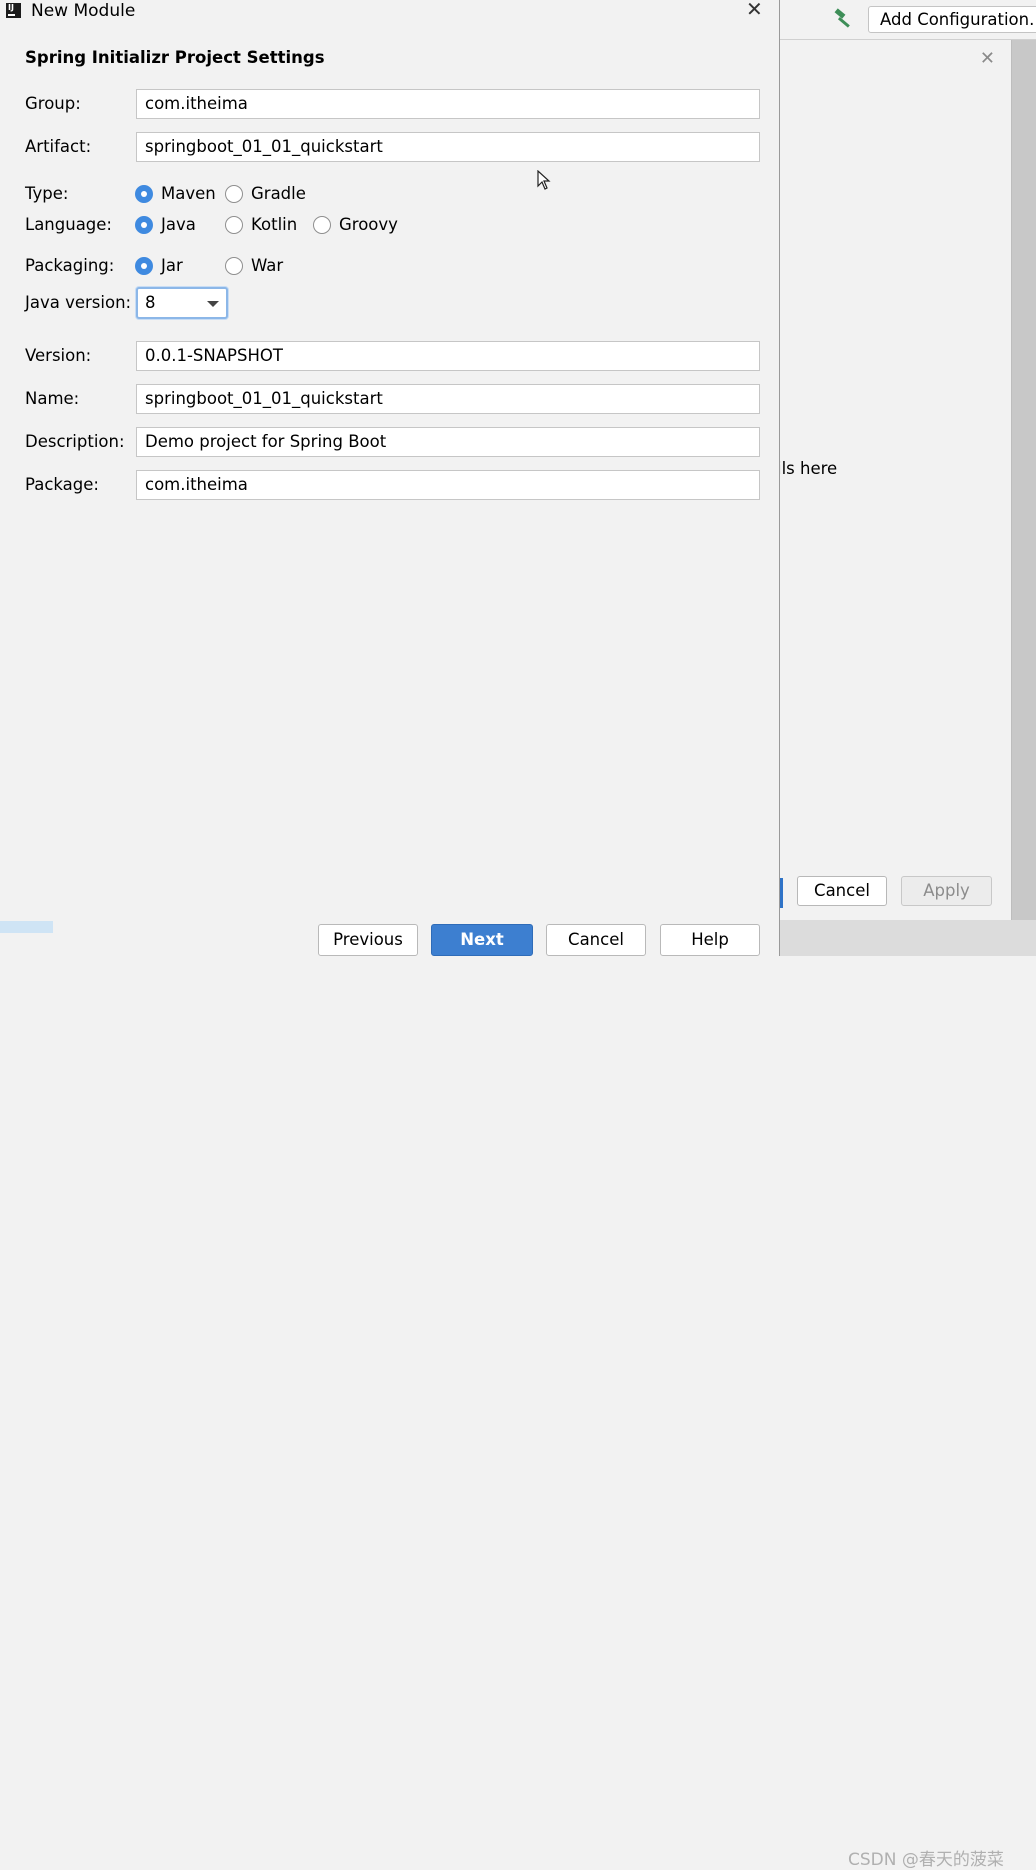 Image resolution: width=1036 pixels, height=1870 pixels. What do you see at coordinates (68, 224) in the screenshot?
I see `language-label: Language:` at bounding box center [68, 224].